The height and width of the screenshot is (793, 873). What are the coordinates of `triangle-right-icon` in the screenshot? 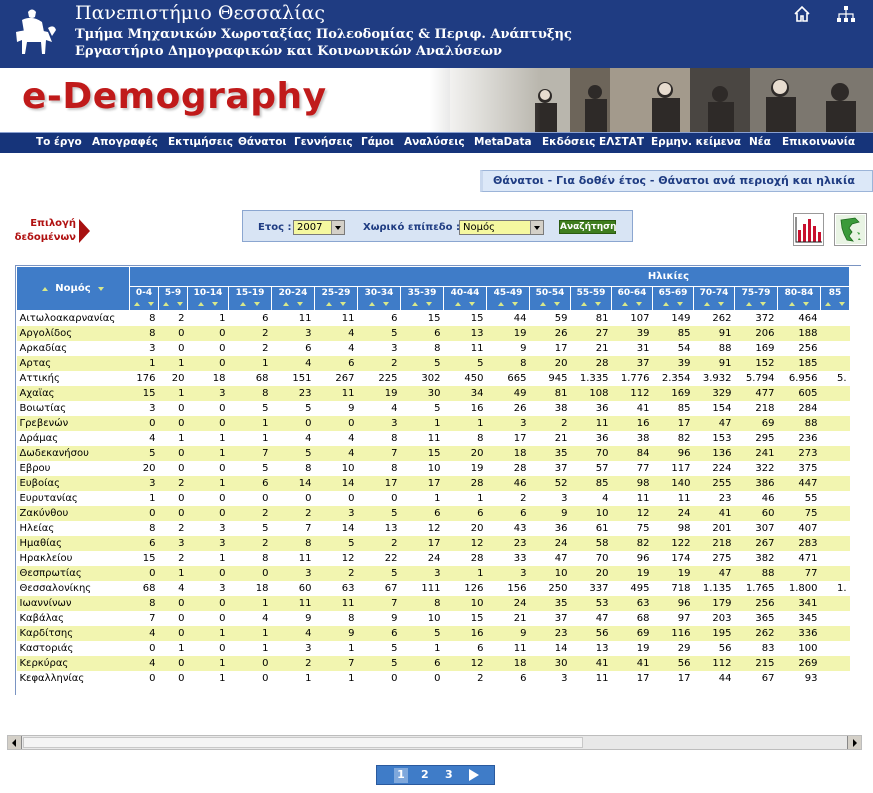 It's located at (84, 231).